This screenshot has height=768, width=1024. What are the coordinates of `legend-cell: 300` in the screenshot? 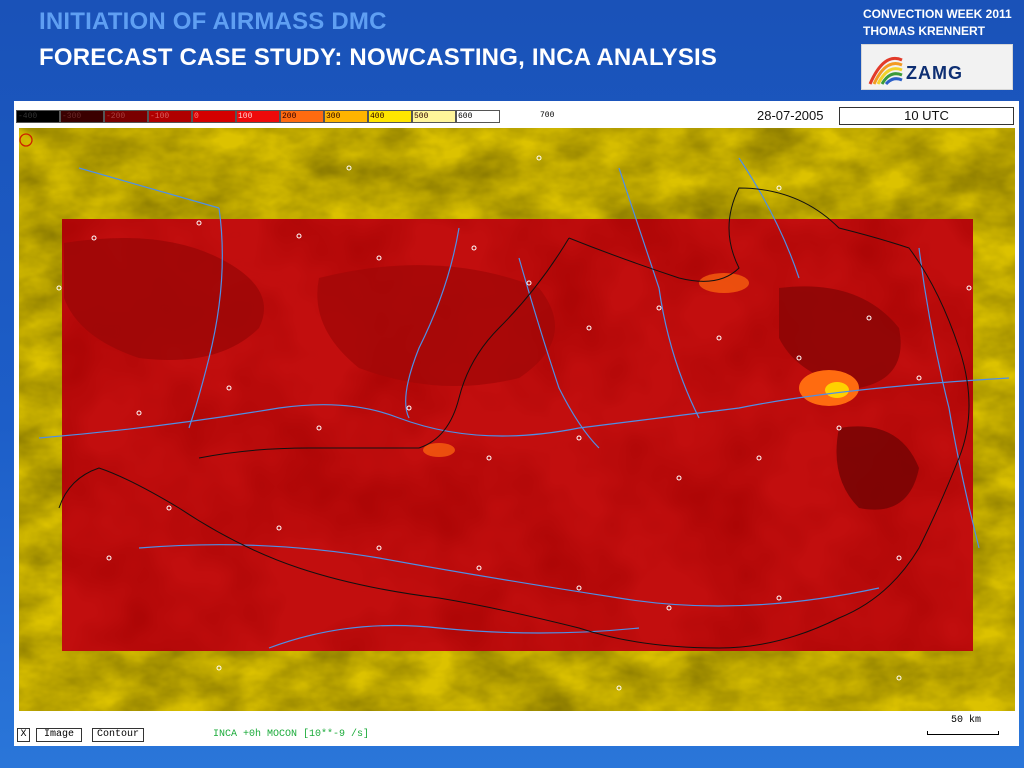 It's located at (346, 116).